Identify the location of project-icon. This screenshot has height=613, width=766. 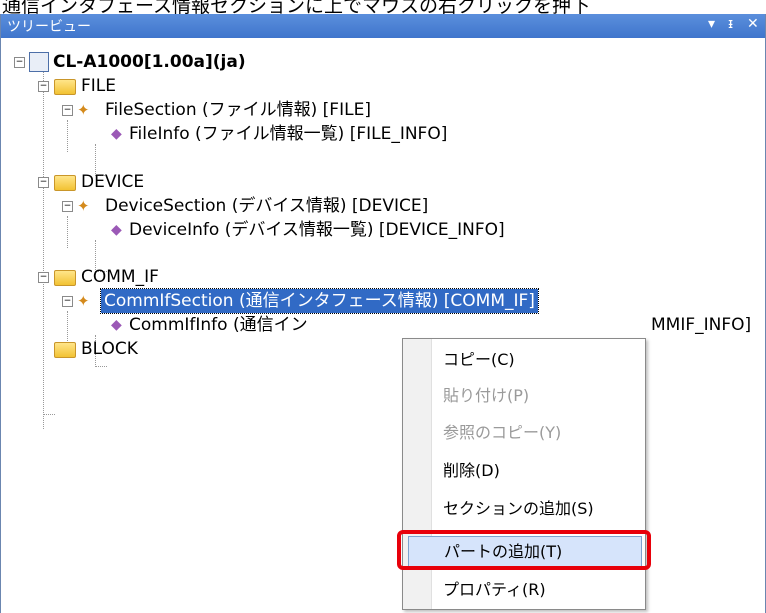
(39, 62).